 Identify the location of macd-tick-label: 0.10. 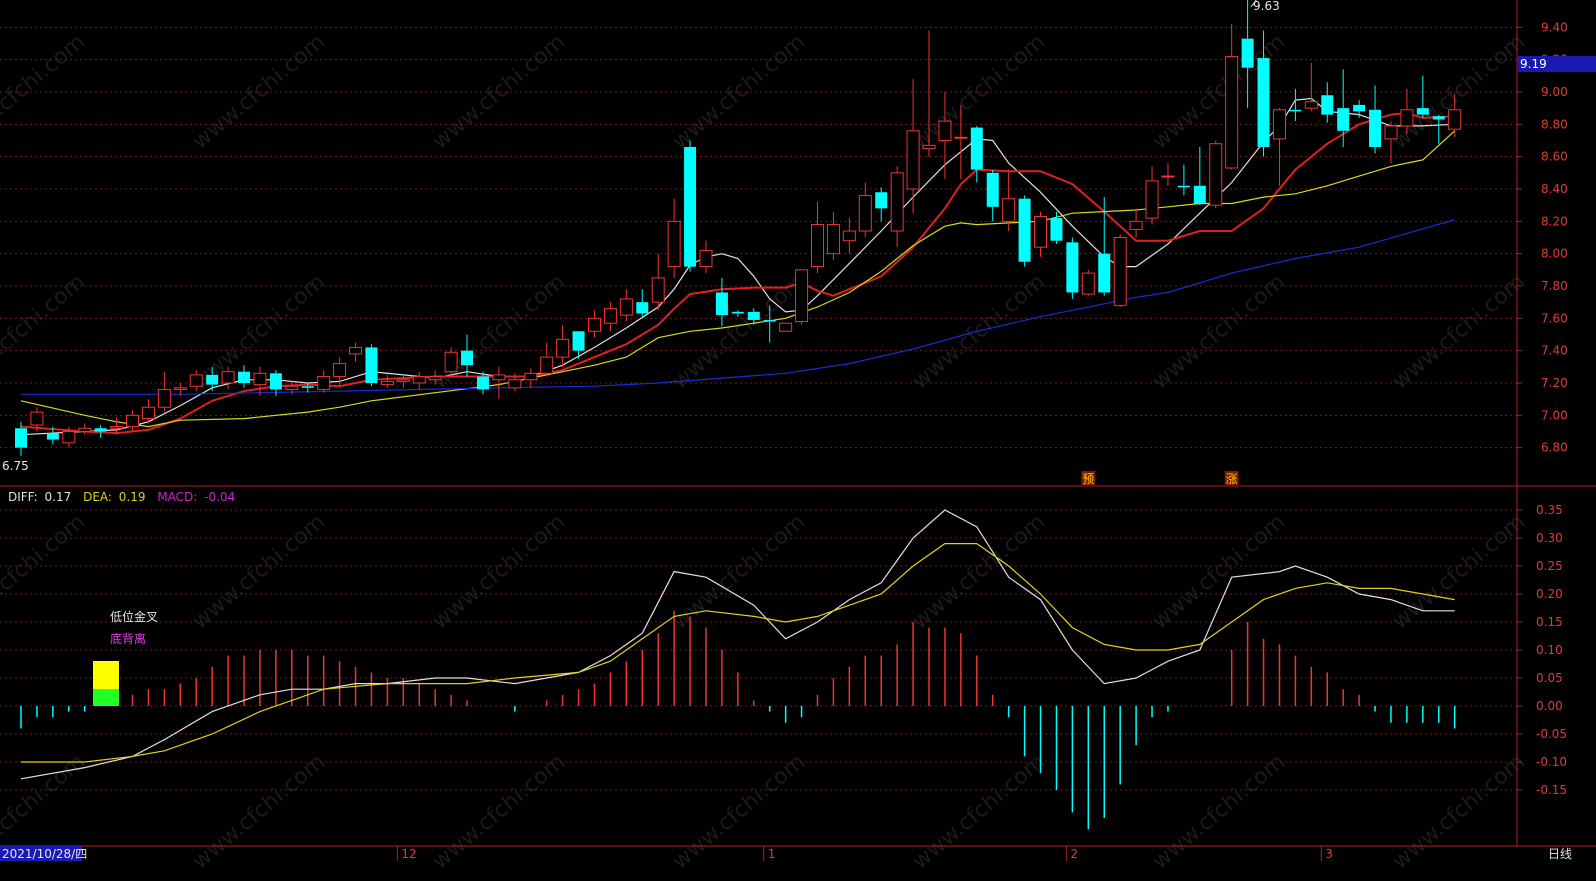
(1549, 650).